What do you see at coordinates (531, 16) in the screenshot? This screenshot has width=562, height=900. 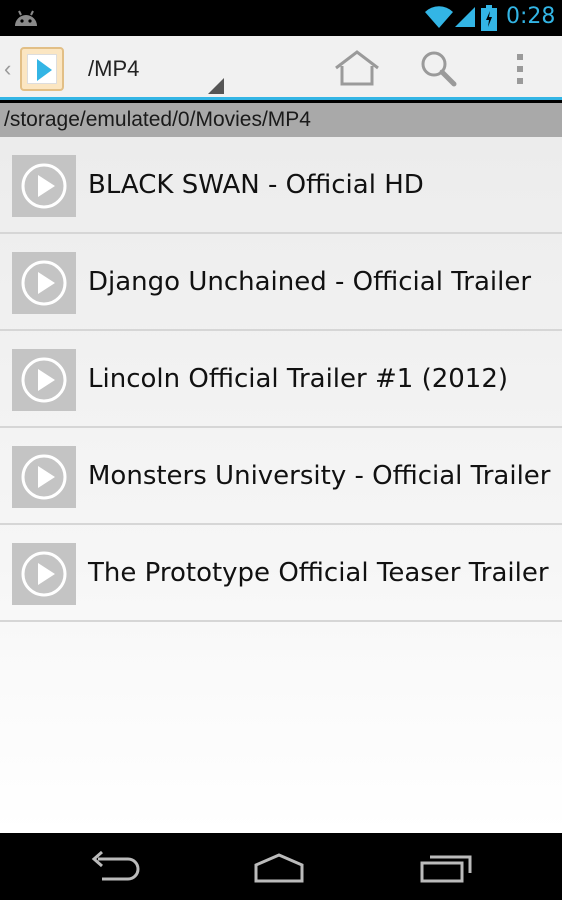 I see `status-clock: 0:28` at bounding box center [531, 16].